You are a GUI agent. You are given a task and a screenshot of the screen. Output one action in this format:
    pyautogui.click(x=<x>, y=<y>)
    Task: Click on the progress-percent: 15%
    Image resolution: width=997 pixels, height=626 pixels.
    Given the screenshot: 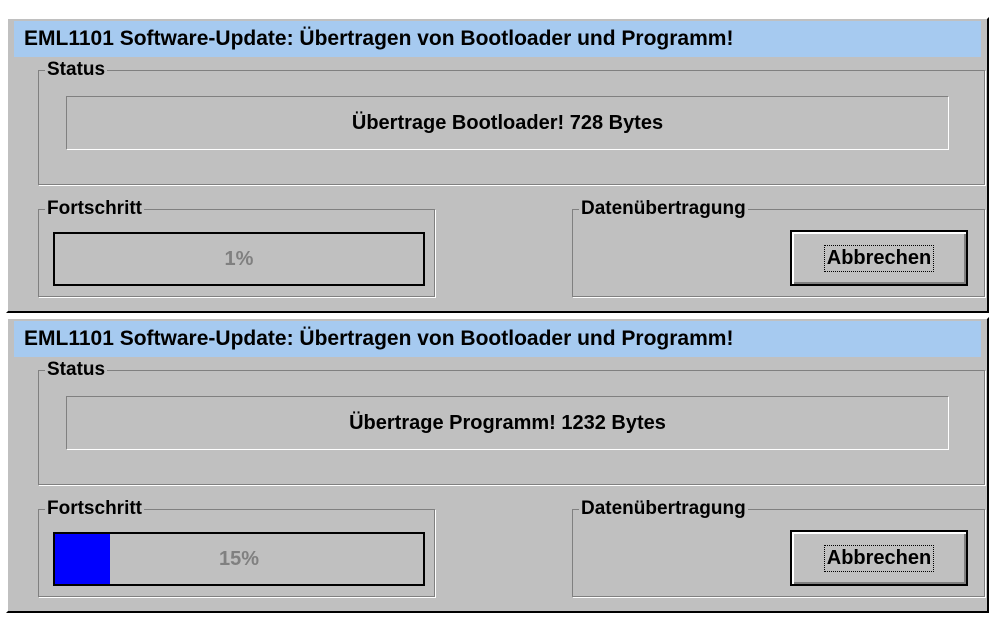 What is the action you would take?
    pyautogui.click(x=239, y=558)
    